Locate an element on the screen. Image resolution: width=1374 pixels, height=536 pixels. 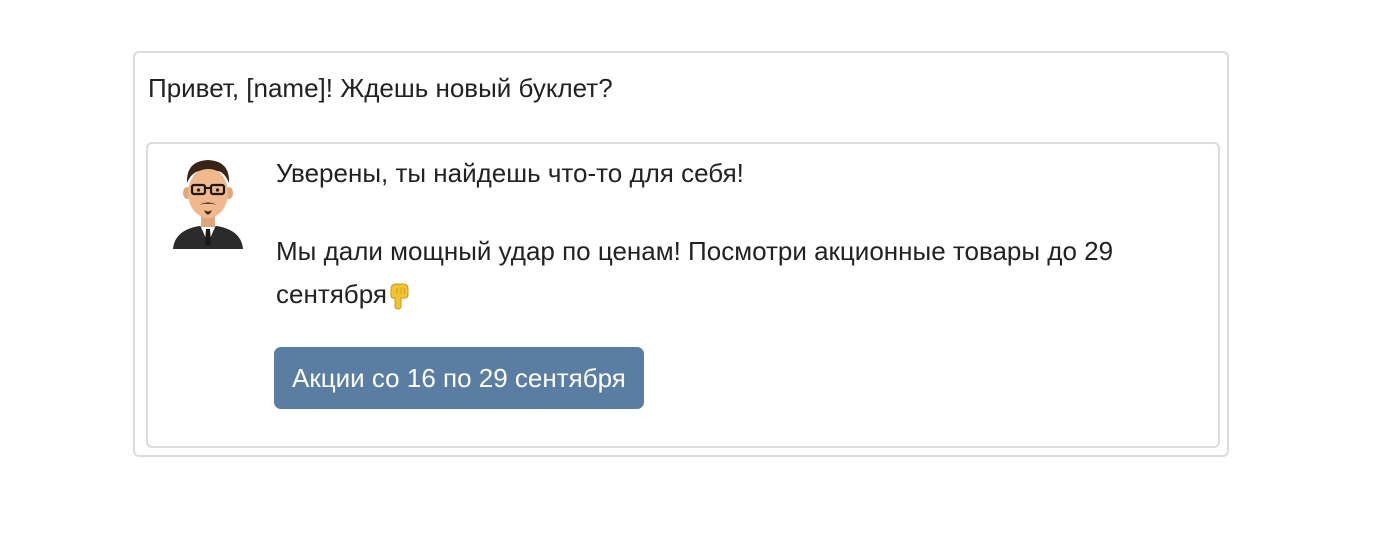
greeting-text: Привет, [name]! Ждешь новый буклет? is located at coordinates (380, 88).